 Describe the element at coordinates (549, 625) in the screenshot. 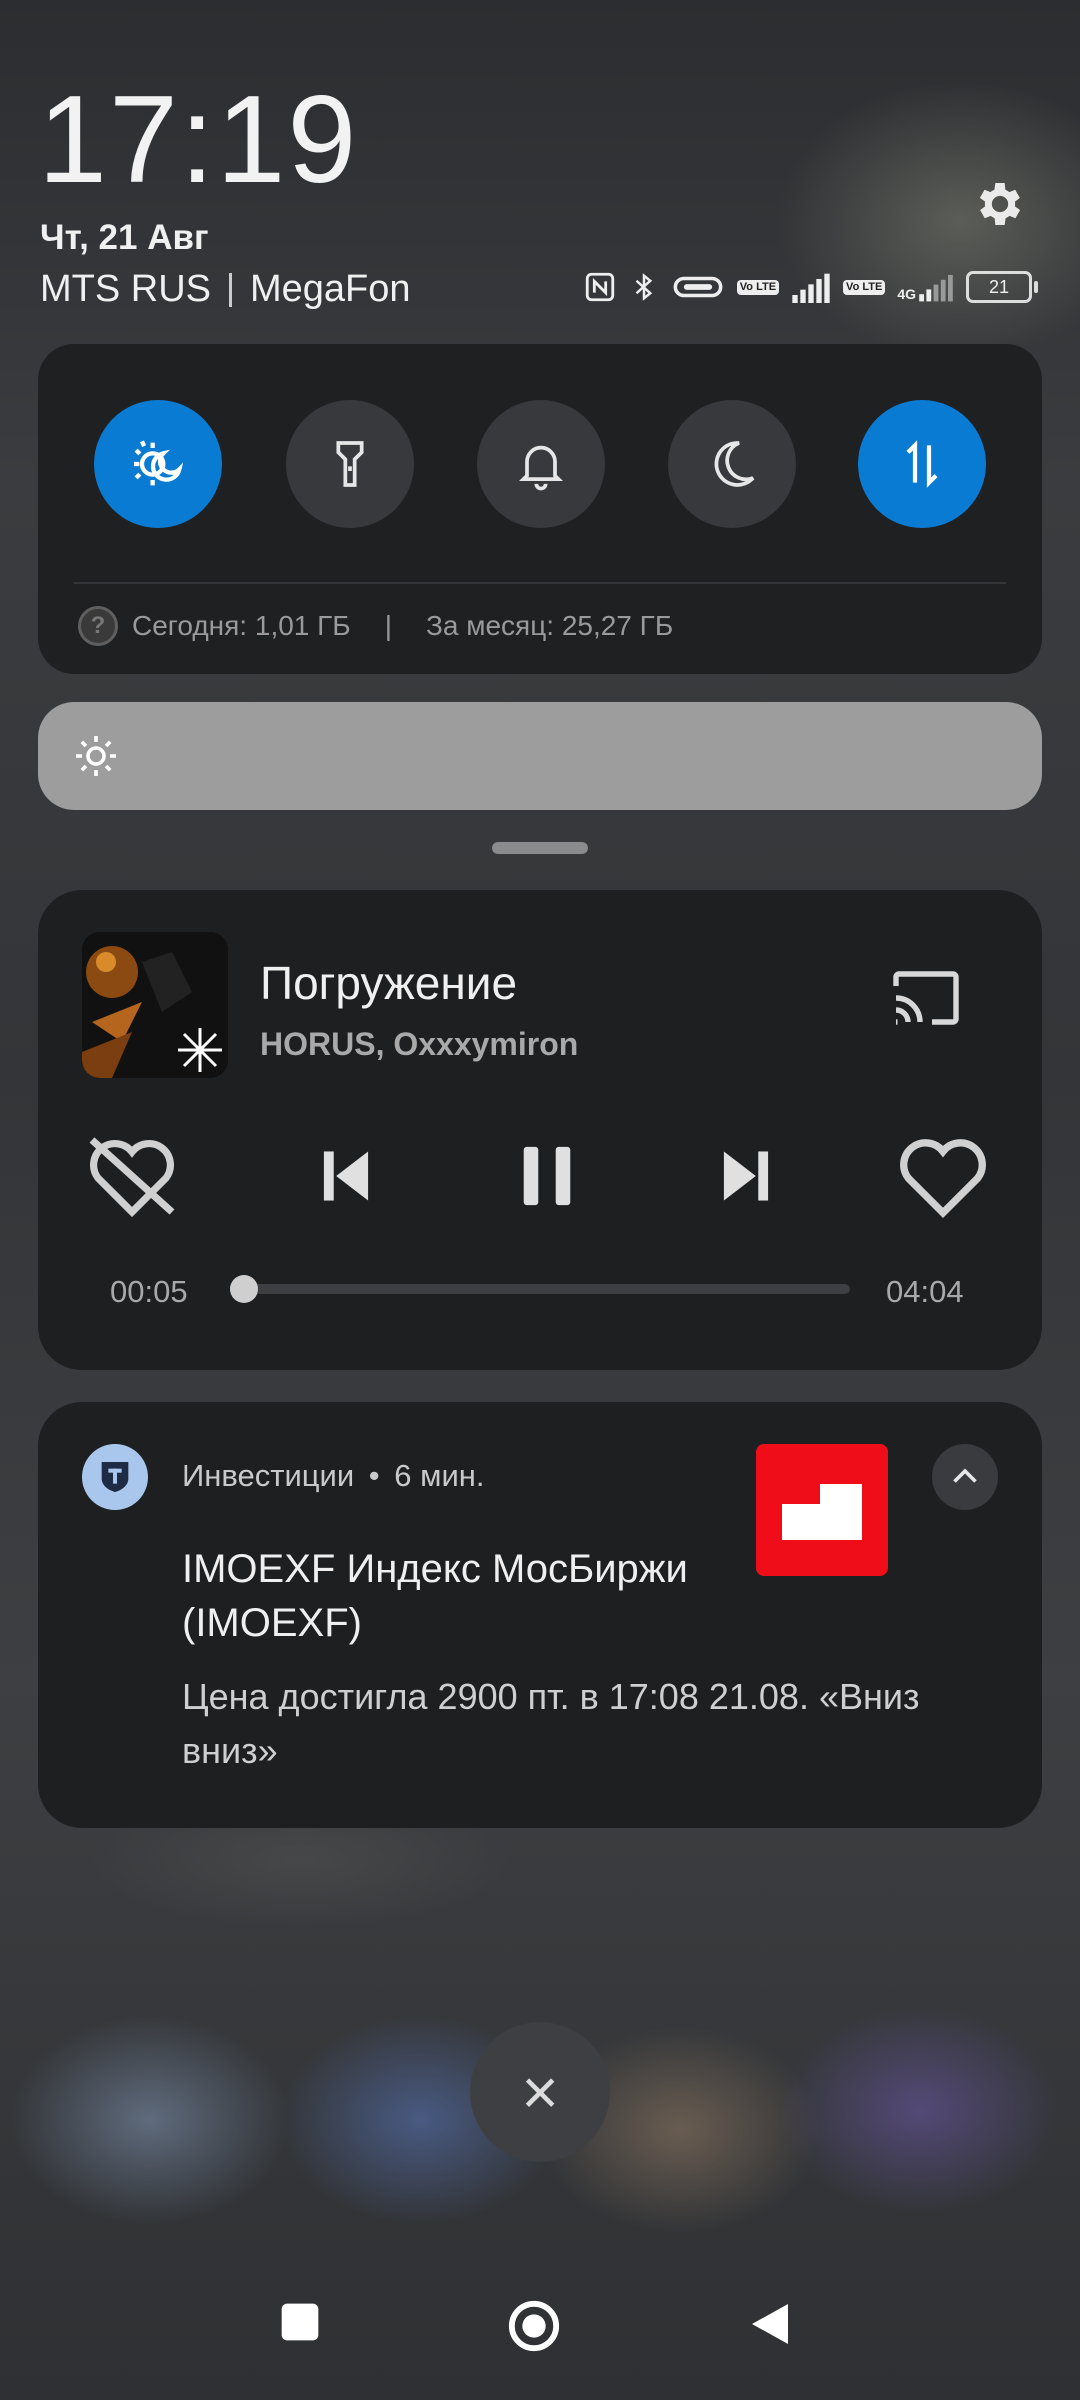

I see `data-month: За месяц: 25,27 ГБ` at that location.